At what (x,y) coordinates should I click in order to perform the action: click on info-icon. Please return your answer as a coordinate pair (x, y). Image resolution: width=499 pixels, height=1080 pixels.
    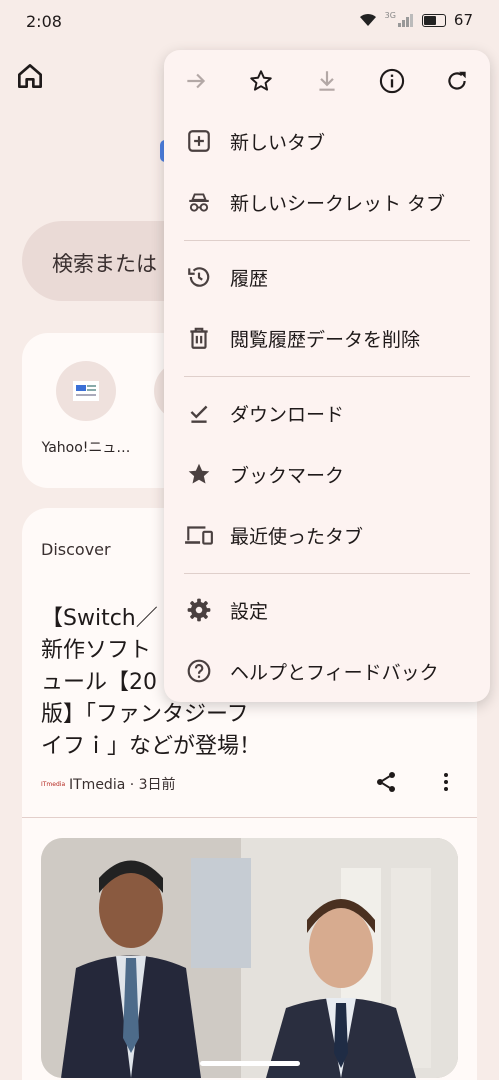
    Looking at the image, I should click on (392, 81).